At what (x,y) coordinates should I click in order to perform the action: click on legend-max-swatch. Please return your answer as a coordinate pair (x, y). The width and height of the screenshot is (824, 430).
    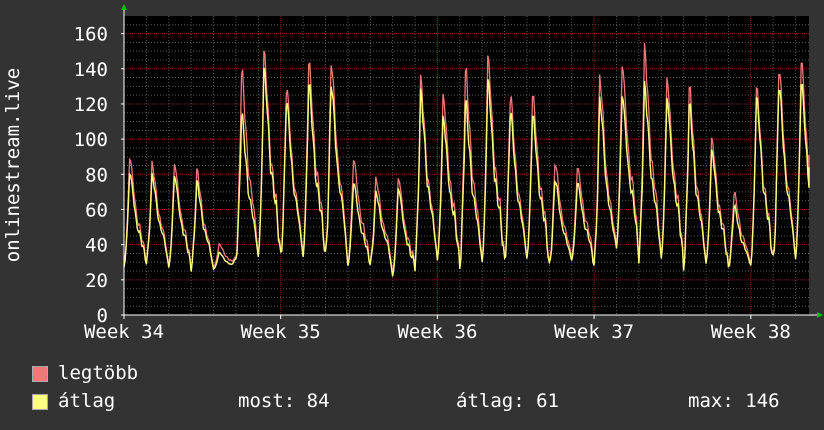
    Looking at the image, I should click on (40, 374).